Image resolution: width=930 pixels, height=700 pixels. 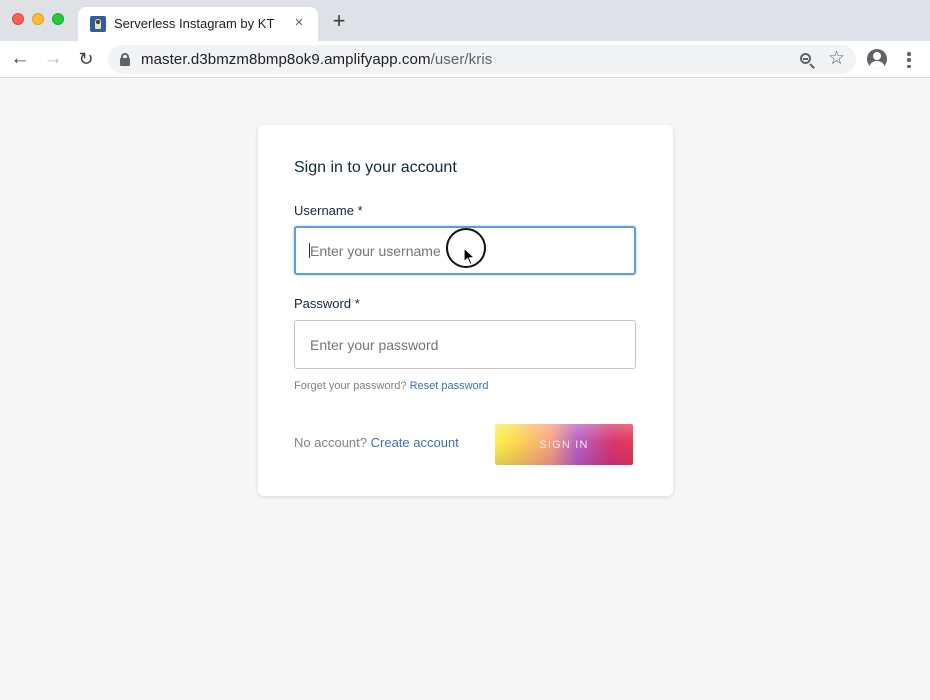 What do you see at coordinates (286, 59) in the screenshot?
I see `url-host: master.d3bmzm8bmp8ok9.amplifyapp.com` at bounding box center [286, 59].